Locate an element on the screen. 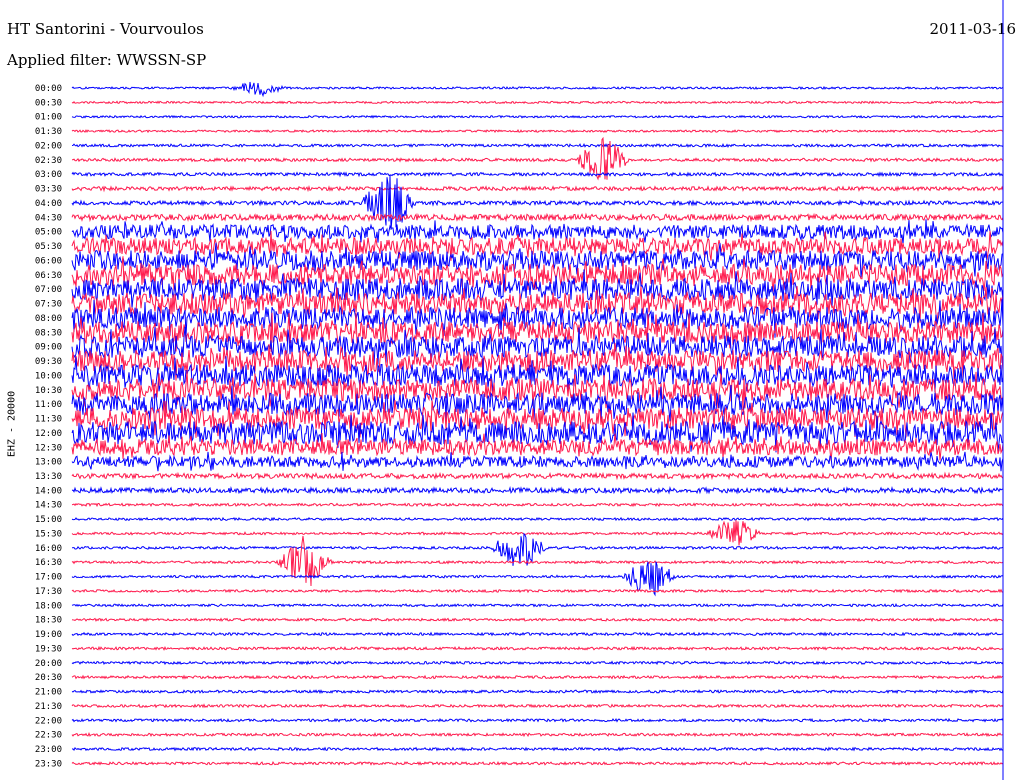 The width and height of the screenshot is (1024, 780). time-tick-label: 22:30 is located at coordinates (48, 736).